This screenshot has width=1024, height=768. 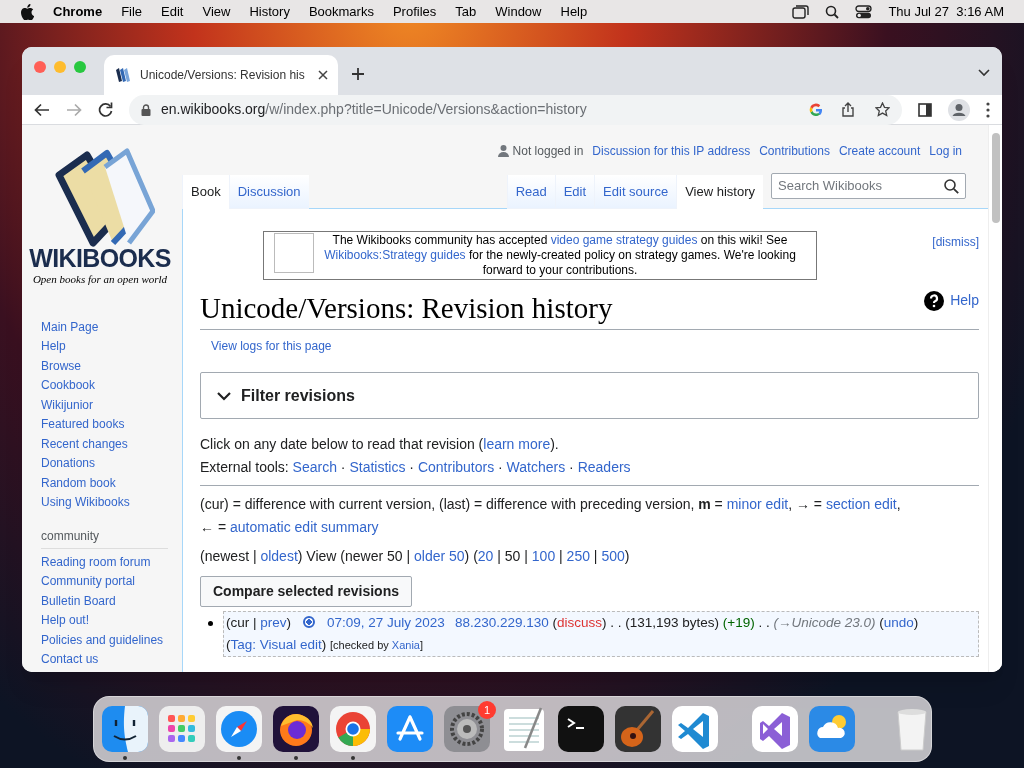 What do you see at coordinates (951, 300) in the screenshot?
I see `help-link: Help` at bounding box center [951, 300].